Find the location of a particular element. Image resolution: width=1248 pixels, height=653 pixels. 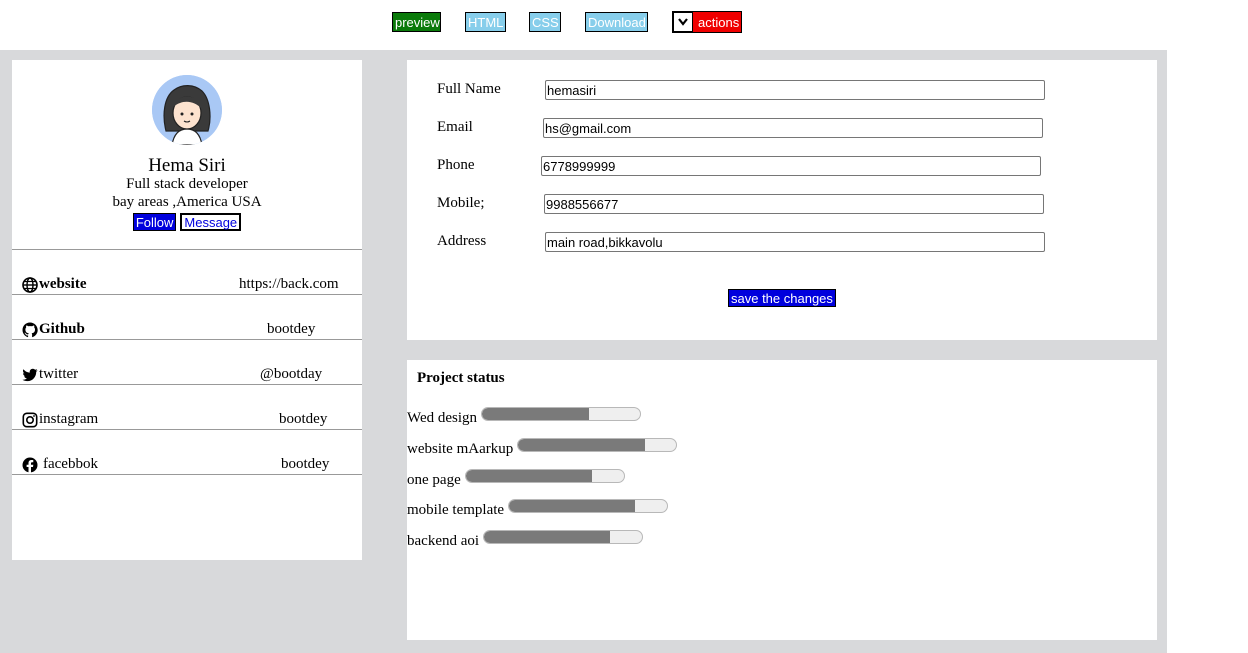

profile-actions: Follow Message is located at coordinates (187, 222).